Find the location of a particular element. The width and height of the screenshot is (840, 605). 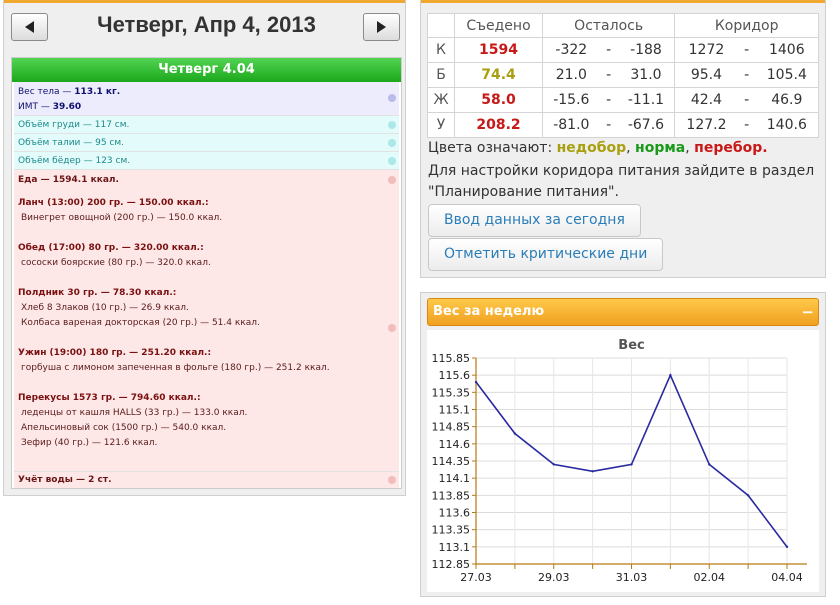

meal-item: Зефир (40 гр.) — 121.6 ккал. is located at coordinates (89, 443).